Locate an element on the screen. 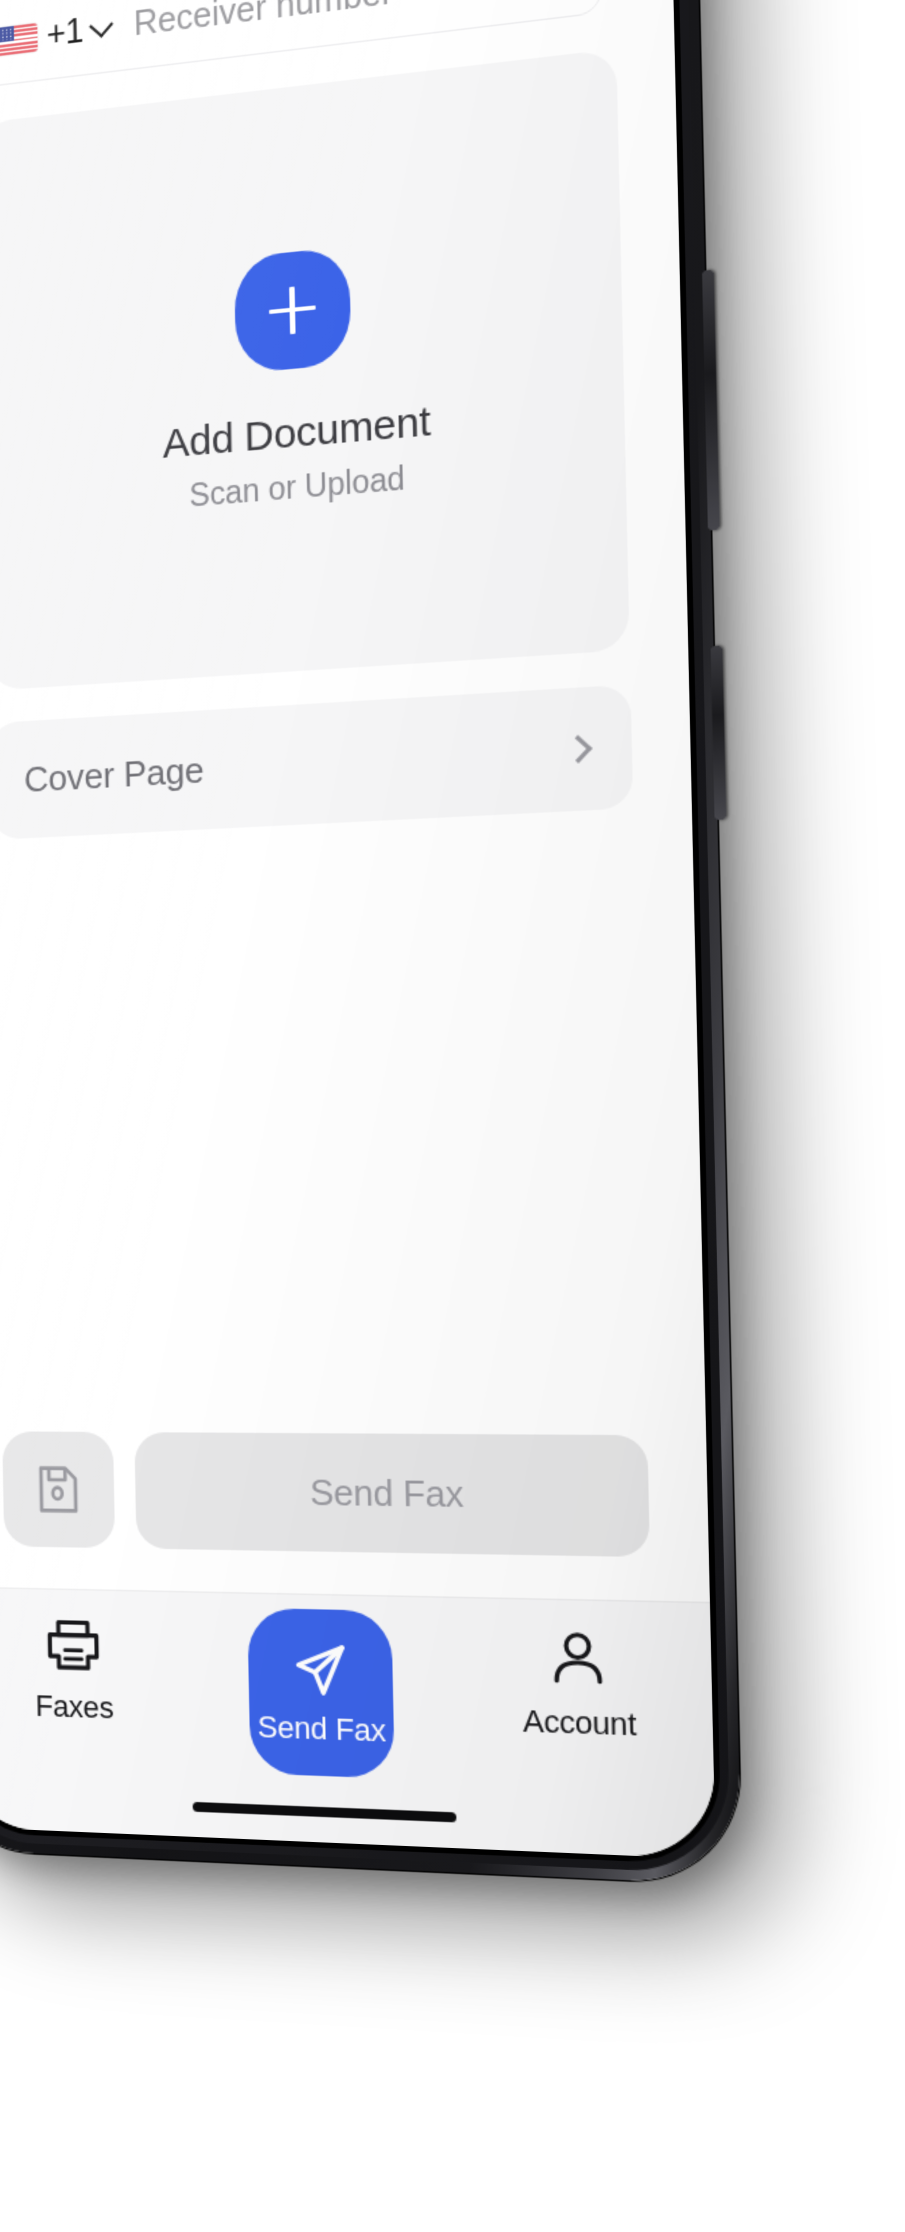 This screenshot has height=2232, width=905. chevron-right-icon is located at coordinates (578, 749).